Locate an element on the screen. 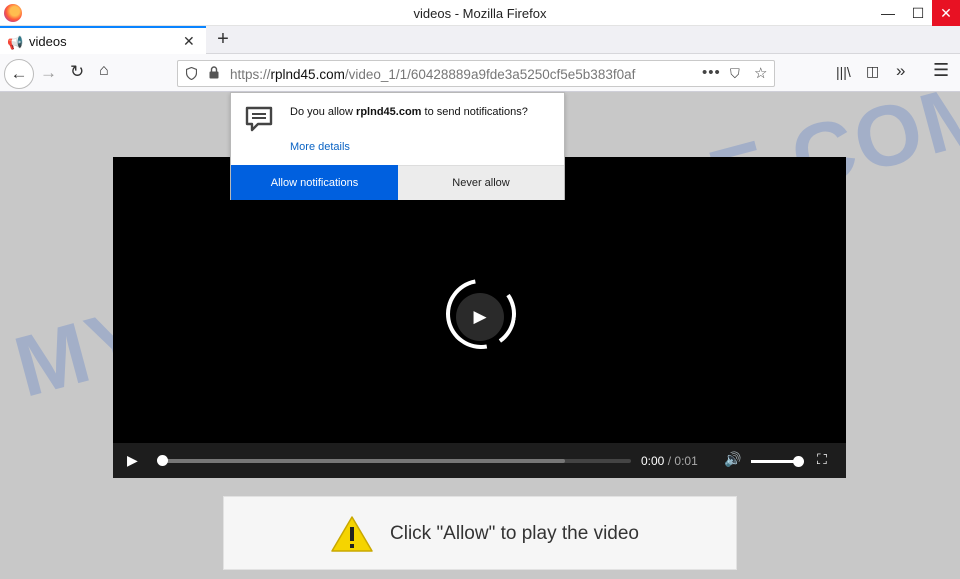  megaphone-icon: 📢 is located at coordinates (15, 42).